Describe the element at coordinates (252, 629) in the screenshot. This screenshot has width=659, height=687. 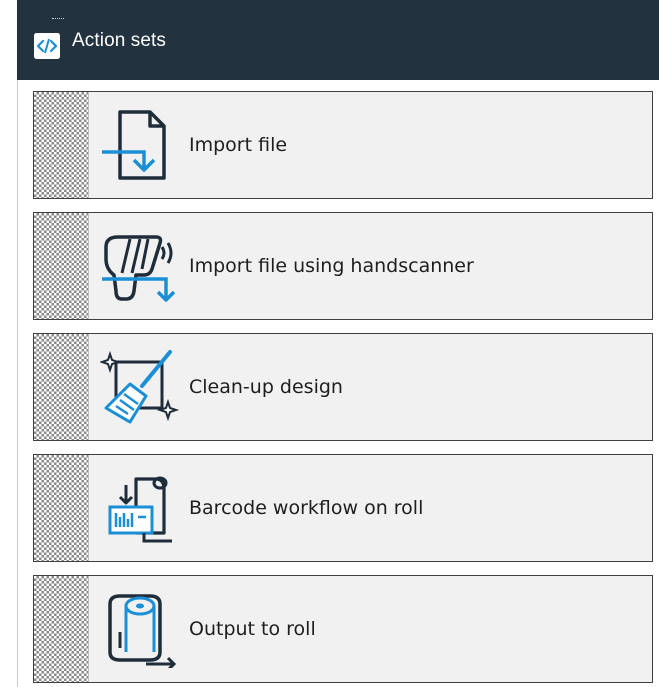
I see `action-set-label: Output to roll` at that location.